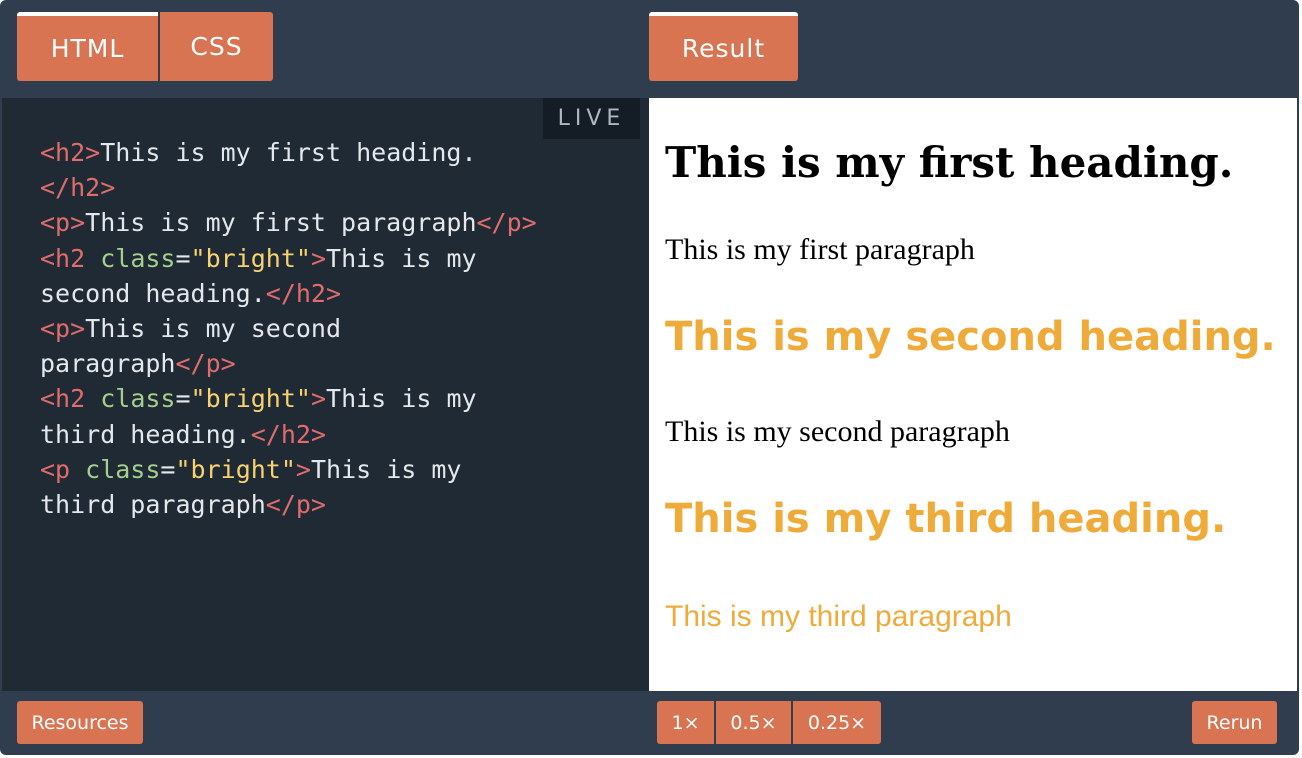  I want to click on code-token: <p, so click(63, 469).